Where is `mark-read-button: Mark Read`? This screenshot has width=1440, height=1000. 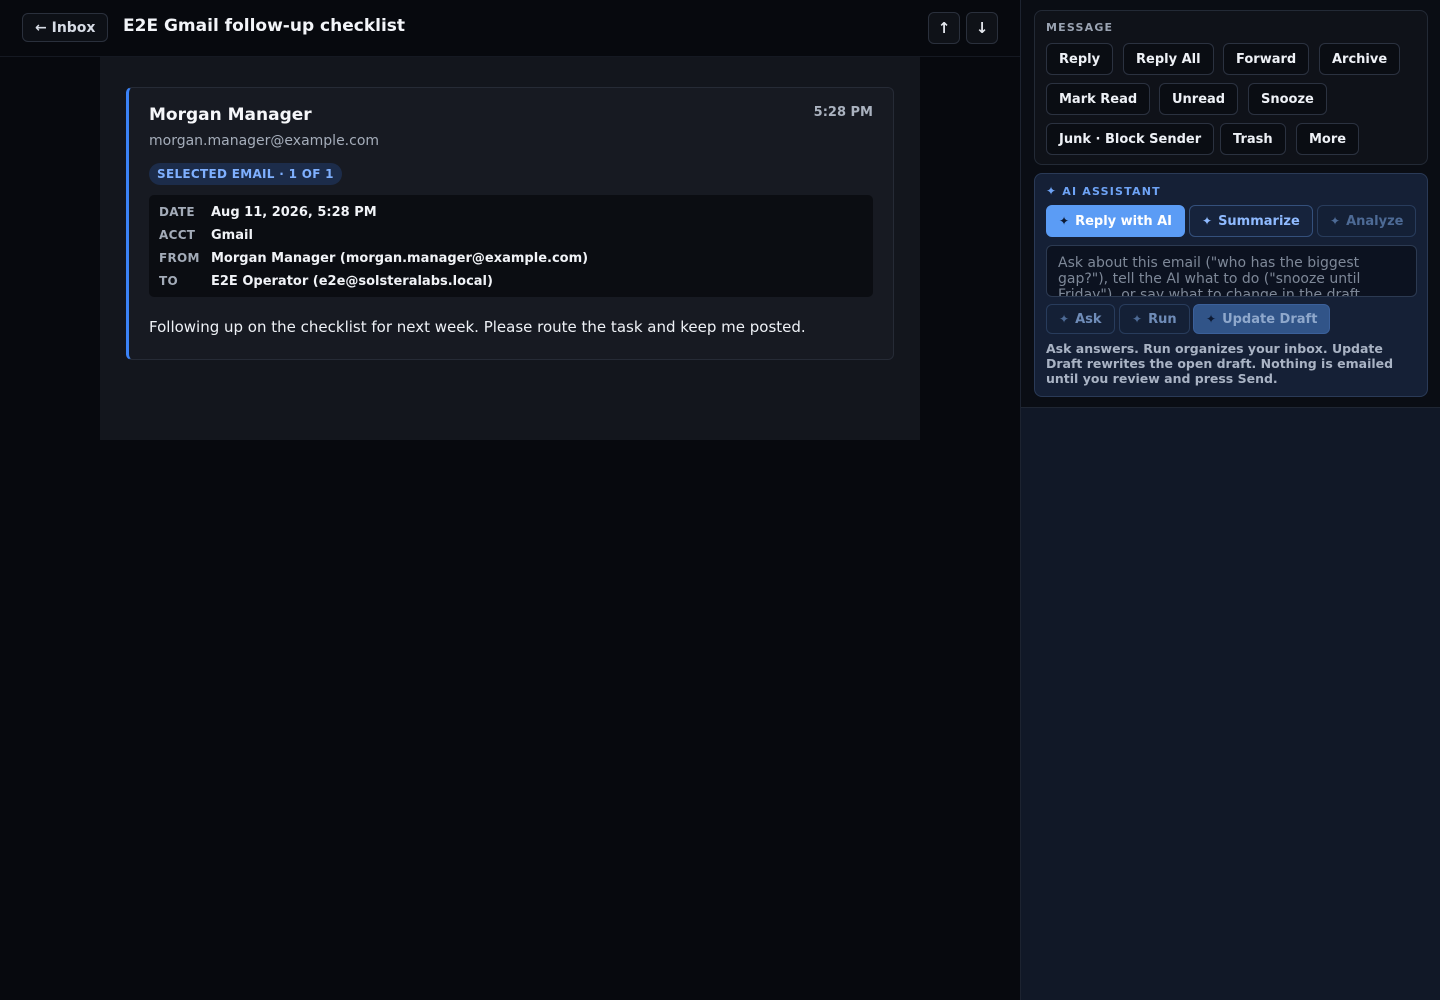
mark-read-button: Mark Read is located at coordinates (1098, 99).